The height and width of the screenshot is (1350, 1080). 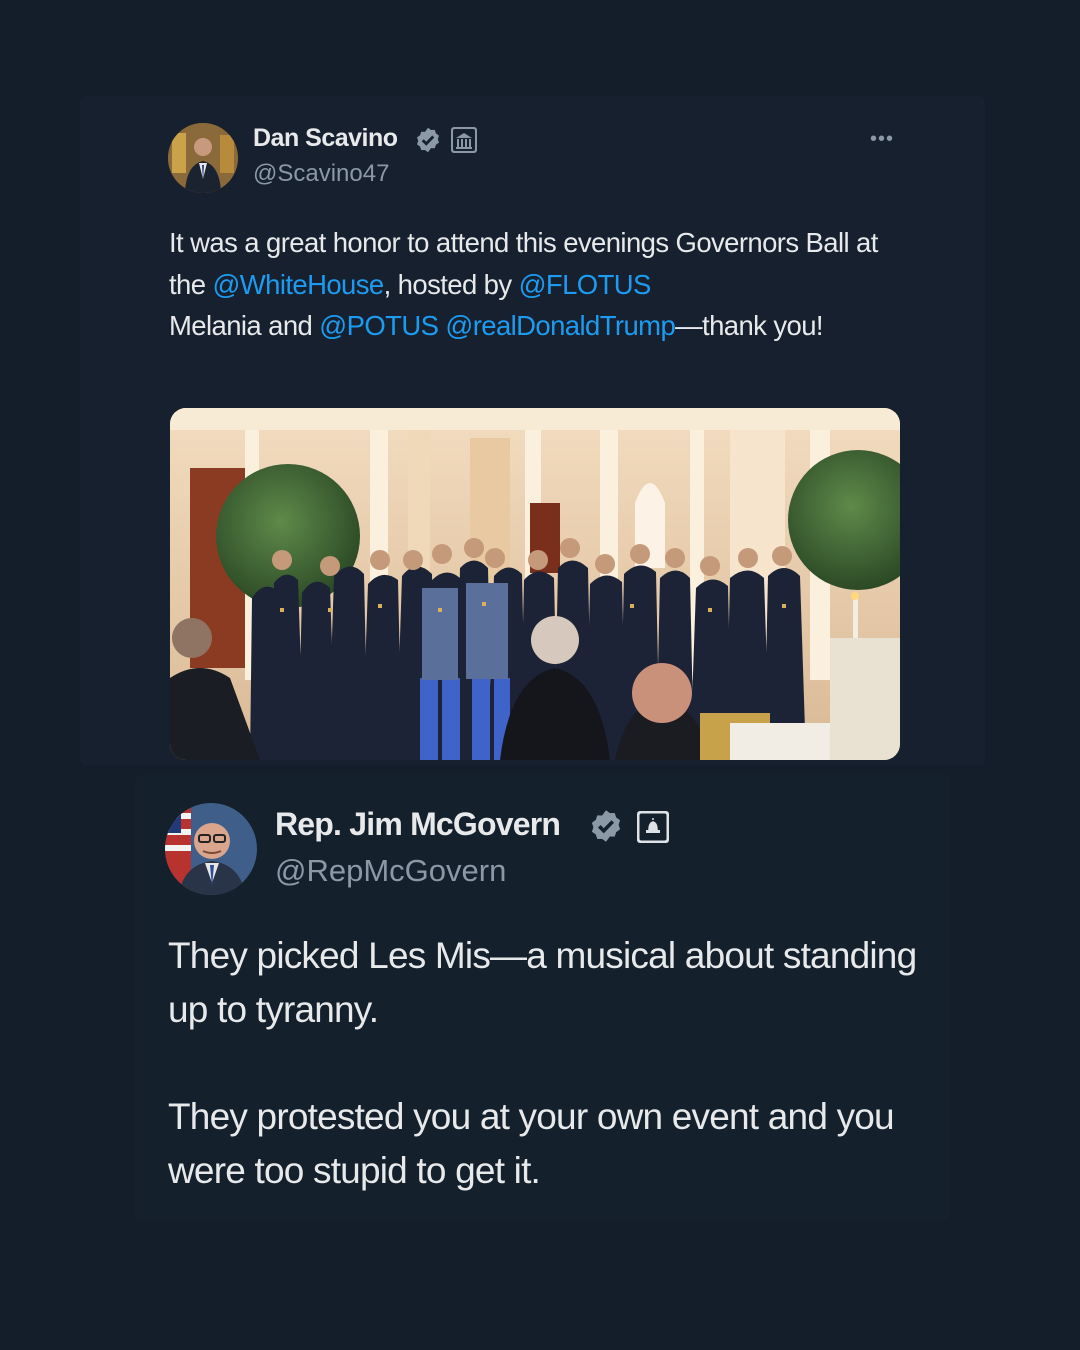 I want to click on text-segment: Melania and, so click(x=244, y=325).